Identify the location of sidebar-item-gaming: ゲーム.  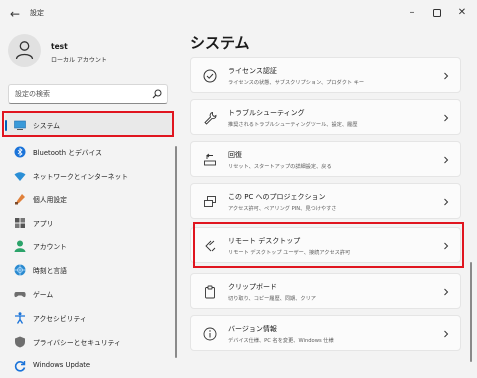
(89, 294).